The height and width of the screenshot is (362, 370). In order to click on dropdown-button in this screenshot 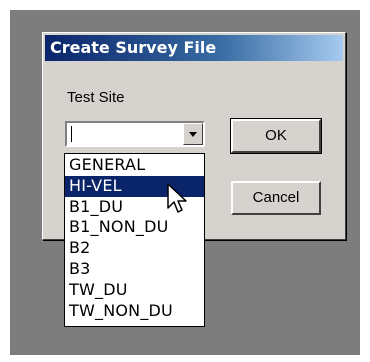, I will do `click(193, 134)`.